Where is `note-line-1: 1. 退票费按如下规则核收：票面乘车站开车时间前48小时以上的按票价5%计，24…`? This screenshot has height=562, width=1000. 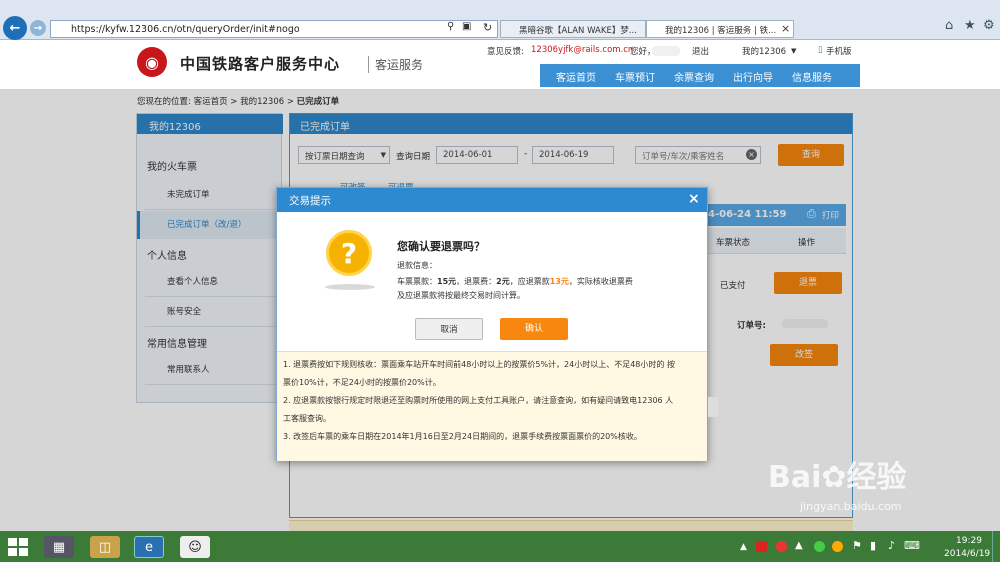 note-line-1: 1. 退票费按如下规则核收：票面乘车站开车时间前48小时以上的按票价5%计，24… is located at coordinates (479, 364).